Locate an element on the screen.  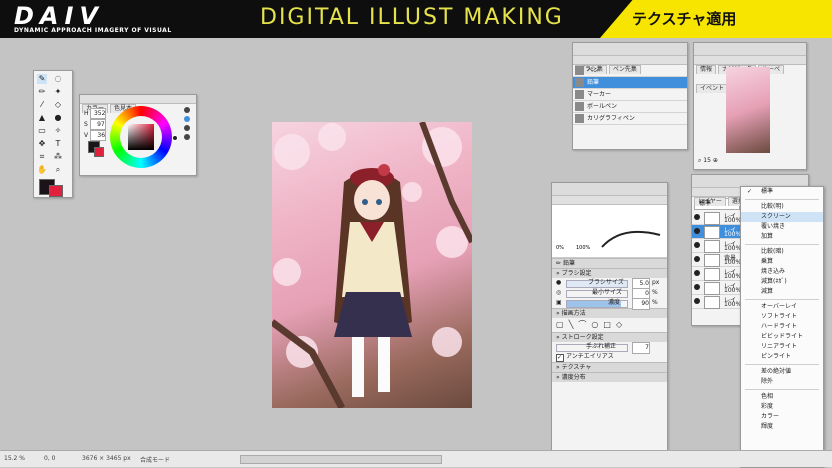
brush-item-selected: 鉛筆 is located at coordinates (630, 83).